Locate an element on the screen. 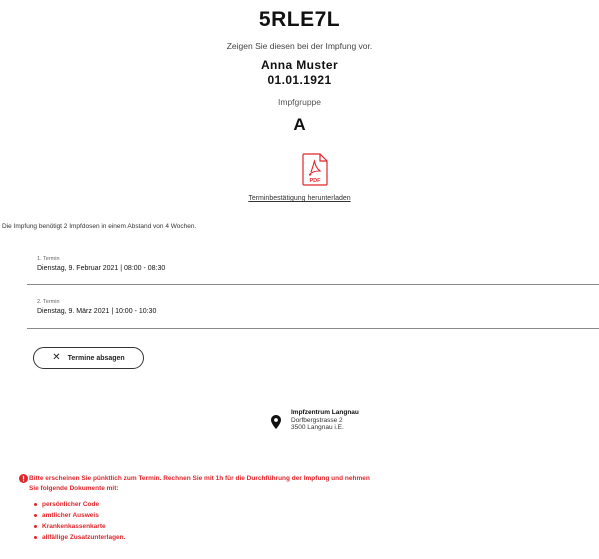 The height and width of the screenshot is (559, 599). list-item: allfällige Zusatzunterlagen. is located at coordinates (311, 537).